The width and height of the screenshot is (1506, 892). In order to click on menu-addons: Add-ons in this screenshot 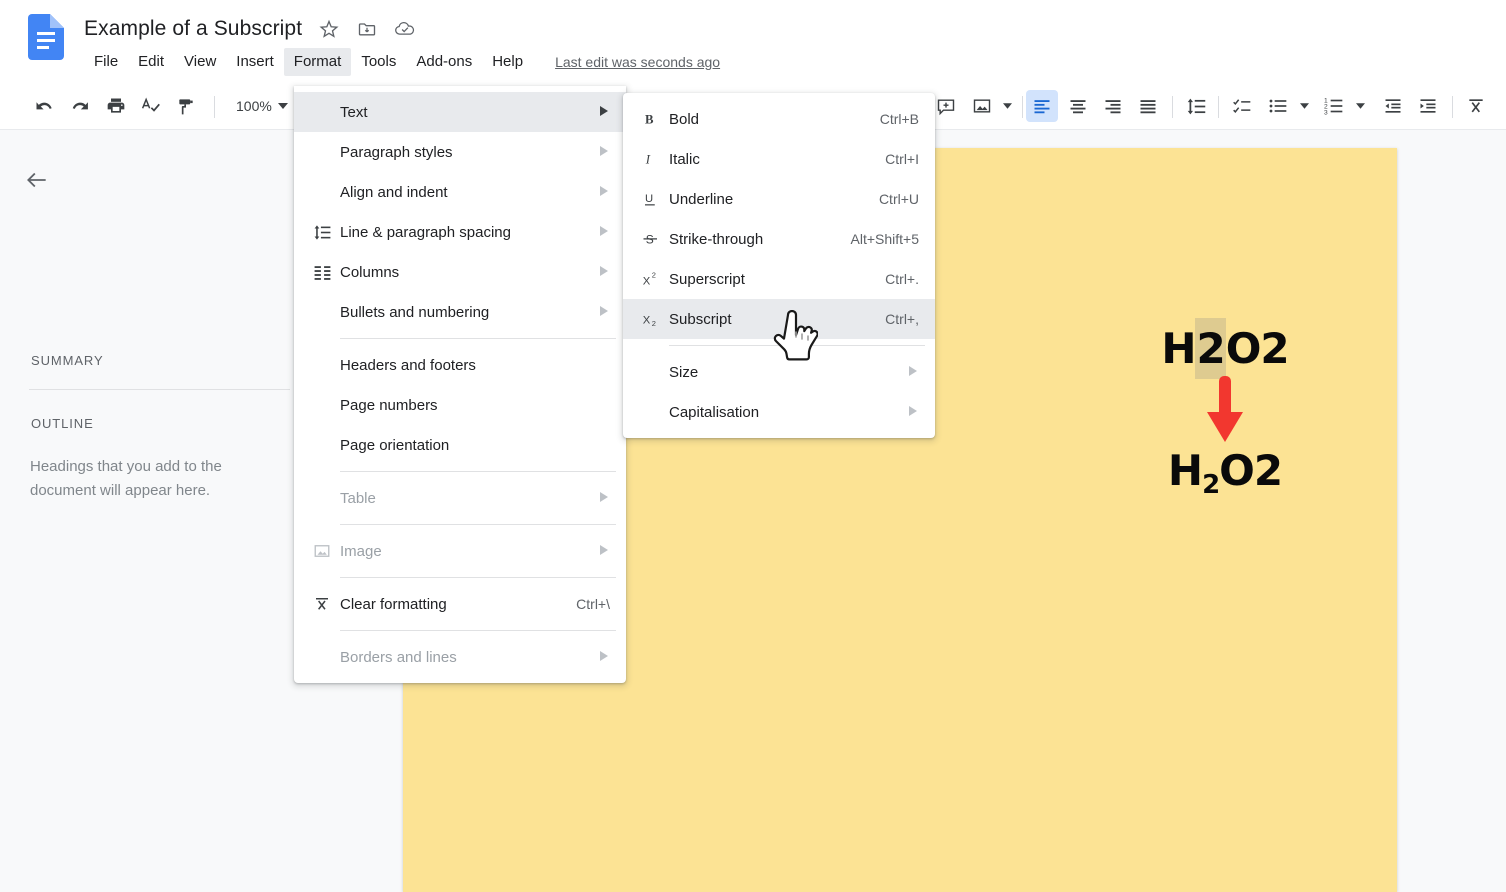, I will do `click(444, 62)`.